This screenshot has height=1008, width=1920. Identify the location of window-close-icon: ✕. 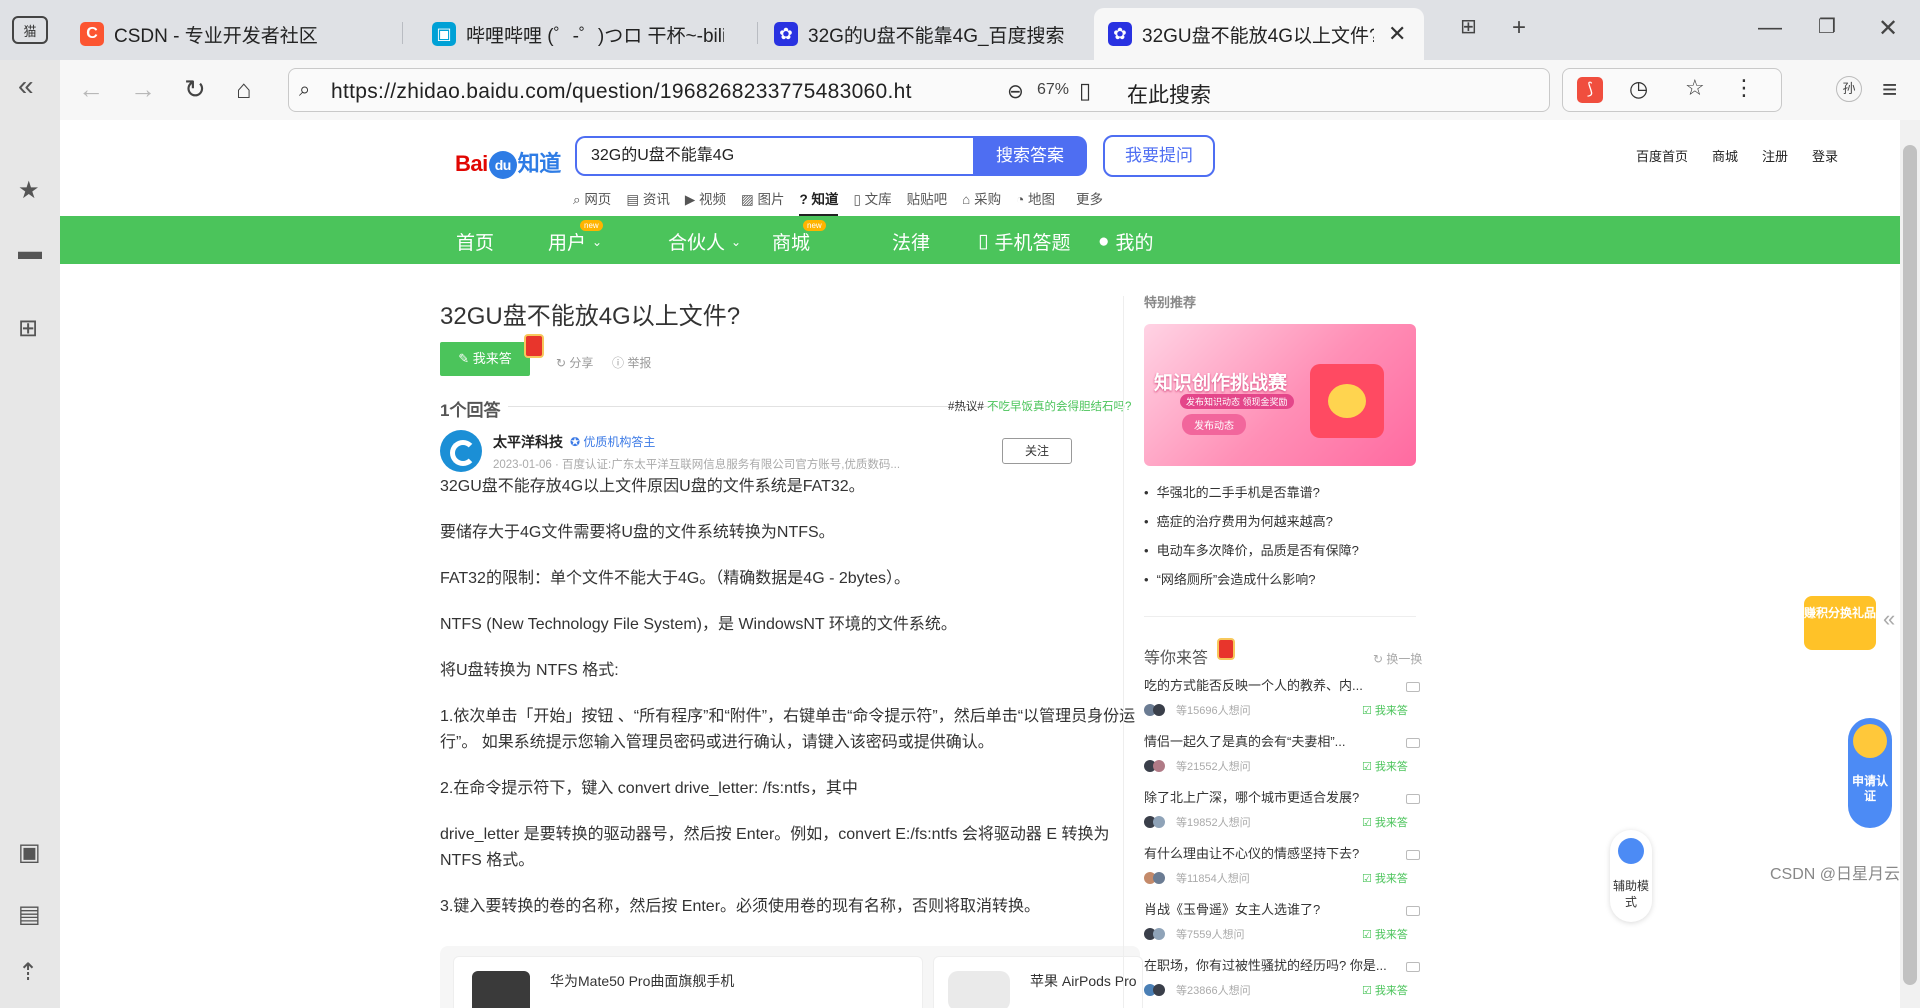
(1888, 28).